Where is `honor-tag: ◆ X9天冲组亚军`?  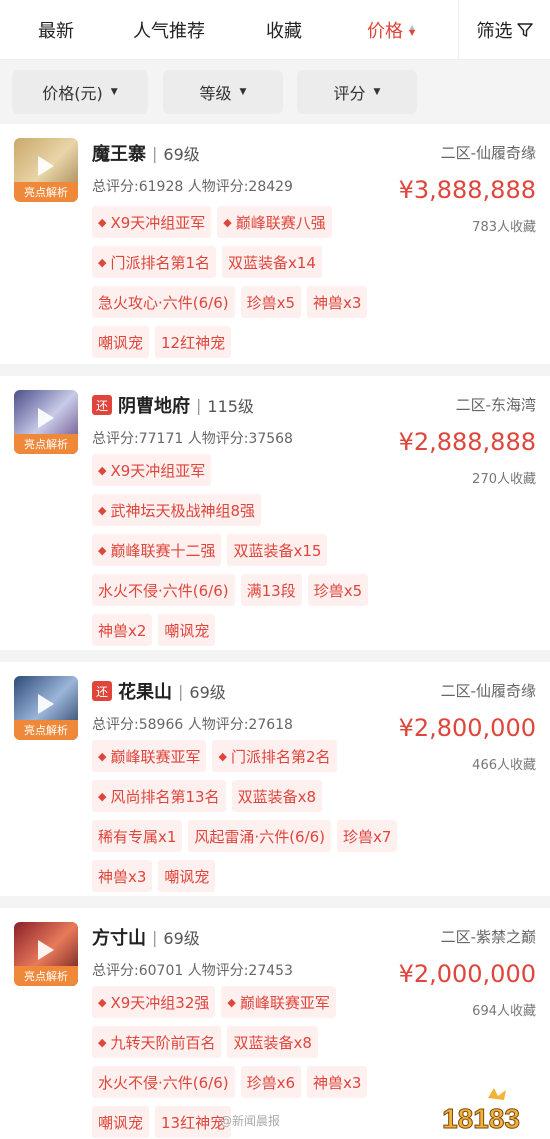 honor-tag: ◆ X9天冲组亚军 is located at coordinates (152, 222).